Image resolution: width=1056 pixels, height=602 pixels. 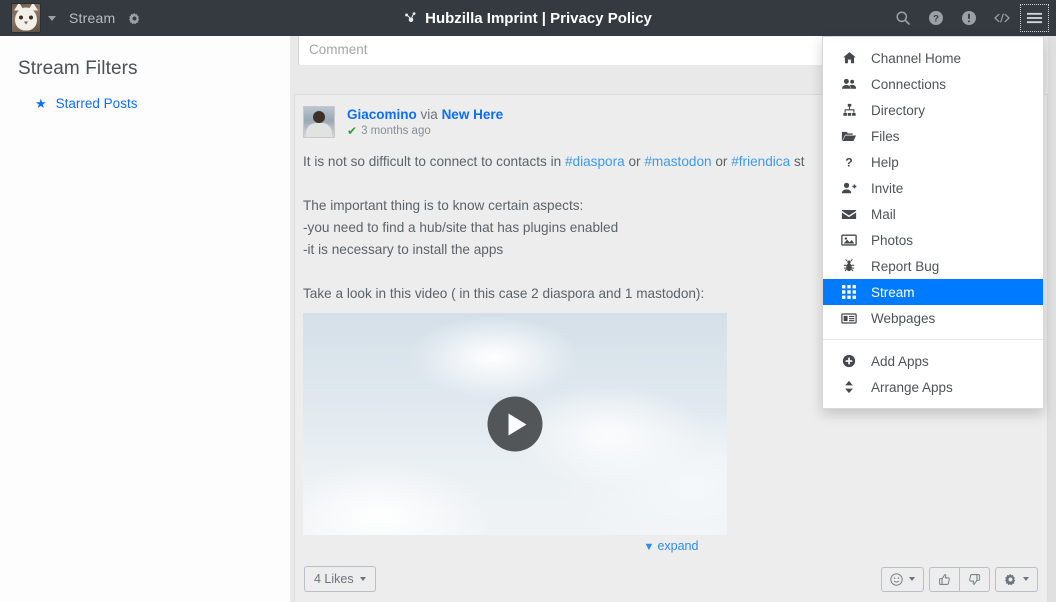 I want to click on like-button, so click(x=944, y=579).